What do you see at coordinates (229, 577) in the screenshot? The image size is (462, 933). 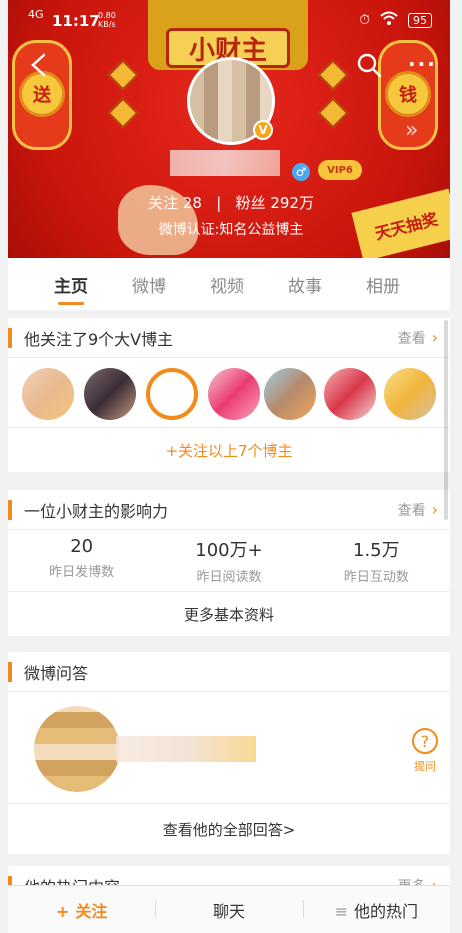 I see `stat-label: 昨日阅读数` at bounding box center [229, 577].